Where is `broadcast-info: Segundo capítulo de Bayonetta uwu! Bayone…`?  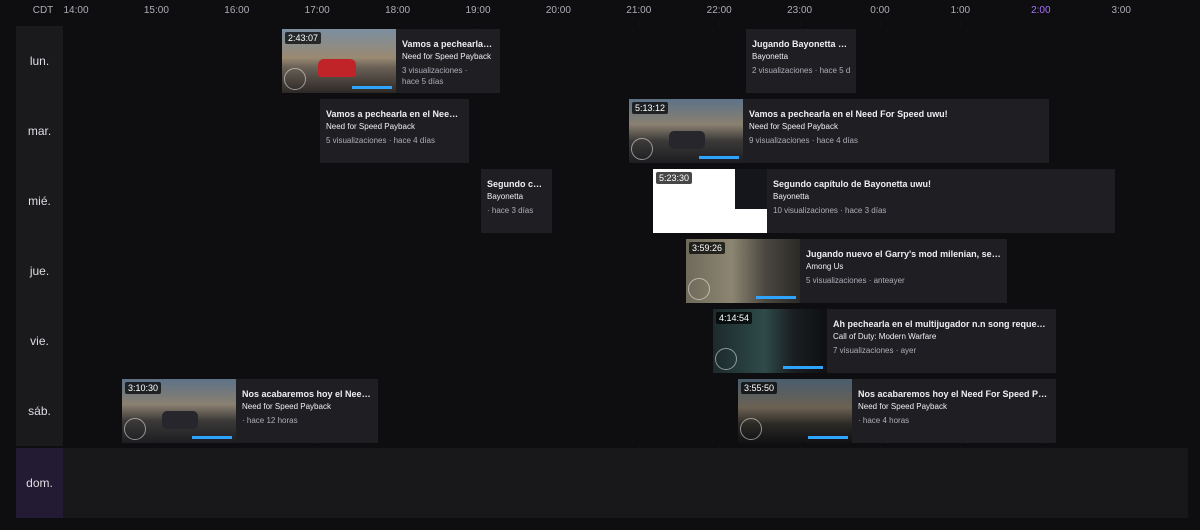
broadcast-info: Segundo capítulo de Bayonetta uwu! Bayone… is located at coordinates (941, 197).